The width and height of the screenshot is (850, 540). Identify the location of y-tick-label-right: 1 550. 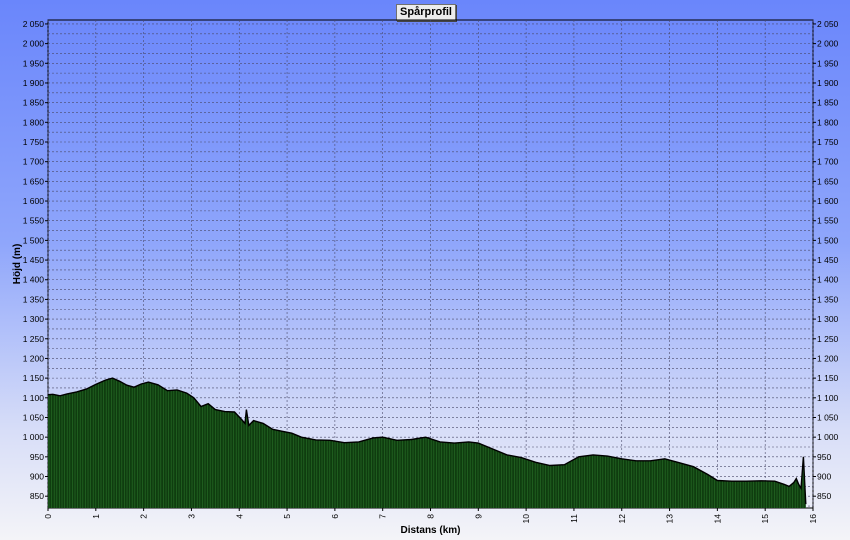
(828, 221).